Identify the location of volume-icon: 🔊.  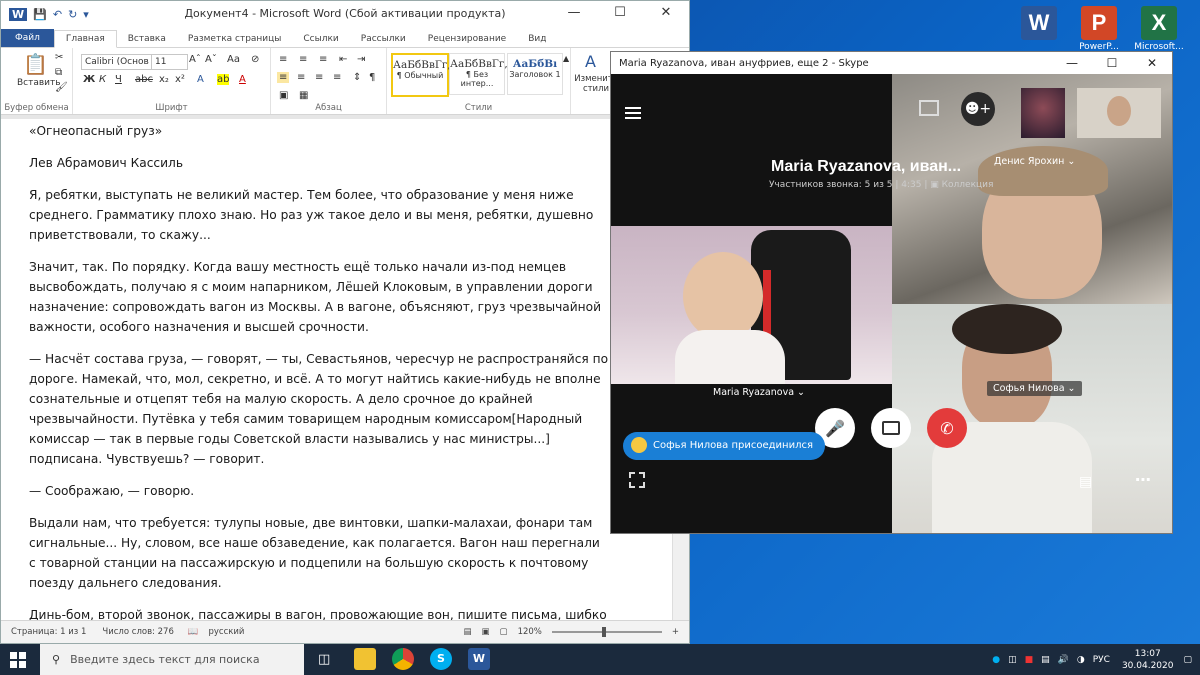
(1063, 660).